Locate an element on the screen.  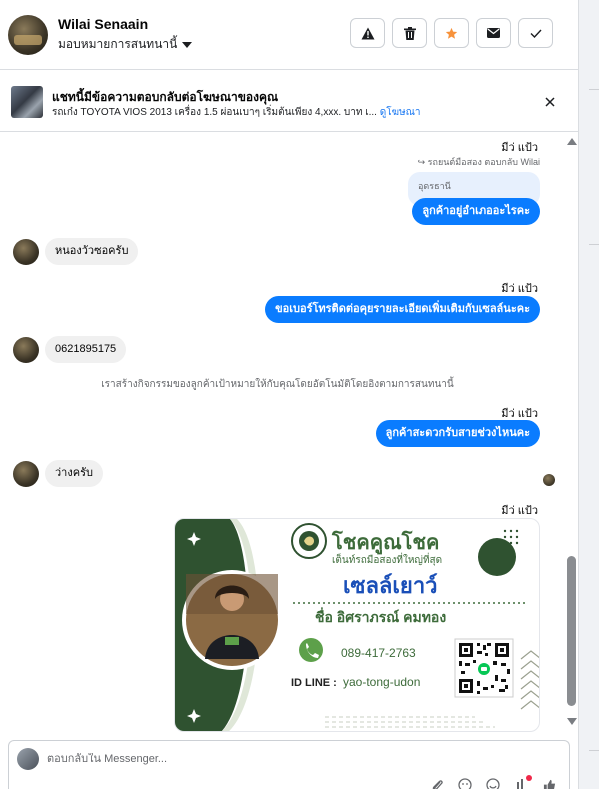
right-side-panel-edge is located at coordinates (588, 394).